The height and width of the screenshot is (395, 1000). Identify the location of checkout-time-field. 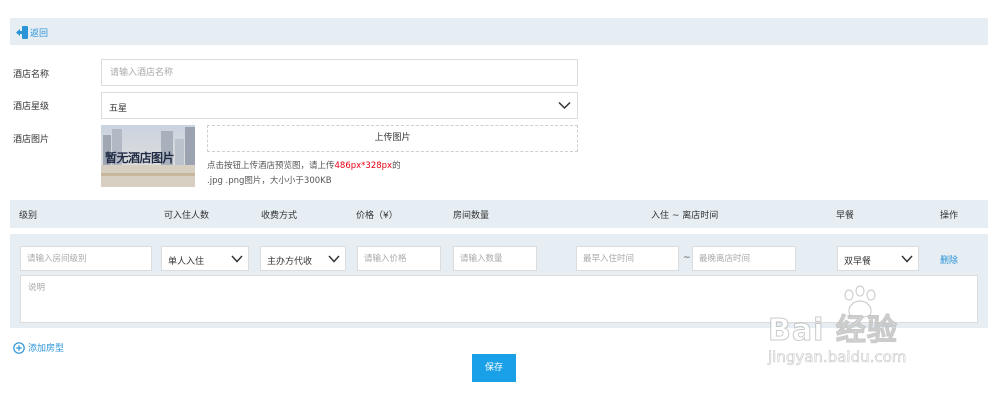
(744, 258).